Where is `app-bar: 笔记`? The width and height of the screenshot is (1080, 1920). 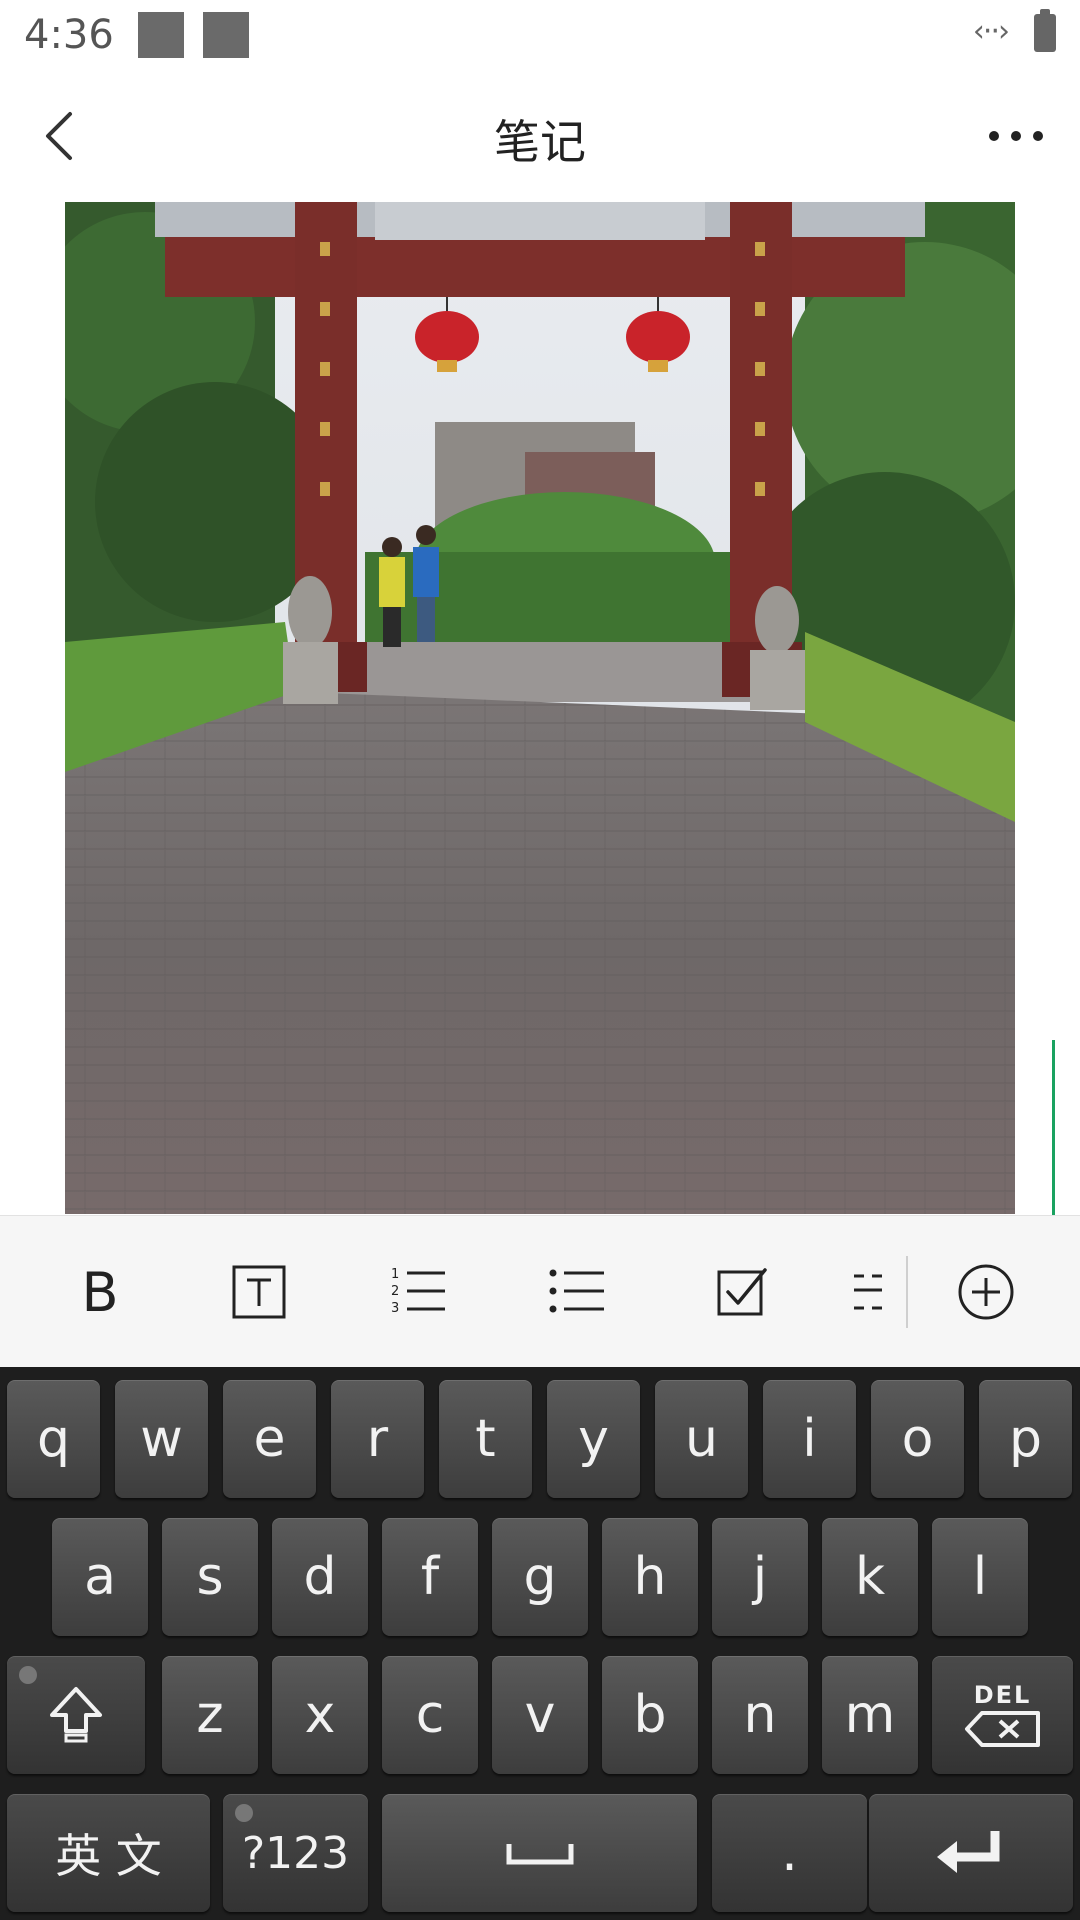 app-bar: 笔记 is located at coordinates (540, 138).